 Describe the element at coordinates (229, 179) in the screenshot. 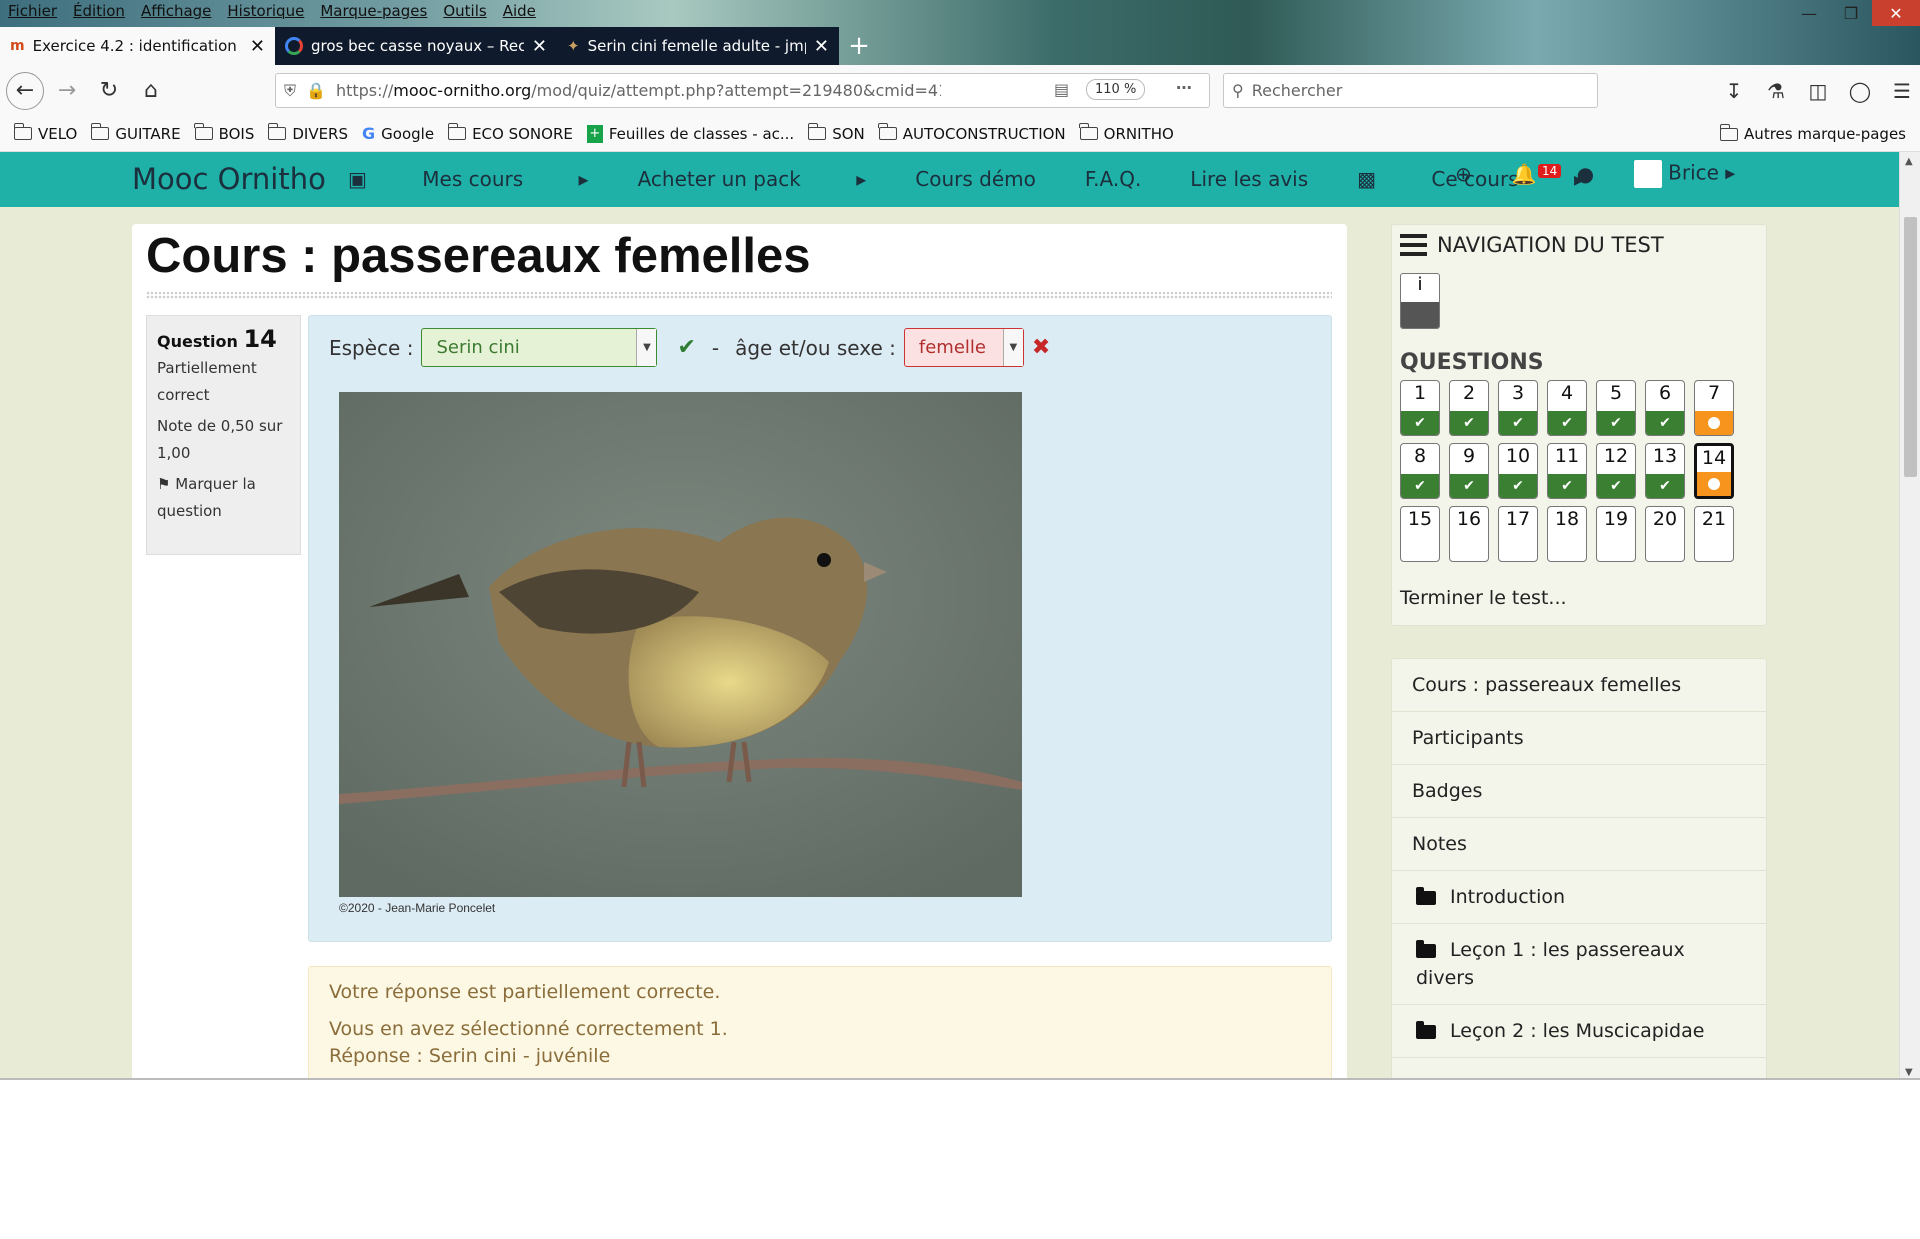

I see `site-brand: Mooc Ornitho` at that location.